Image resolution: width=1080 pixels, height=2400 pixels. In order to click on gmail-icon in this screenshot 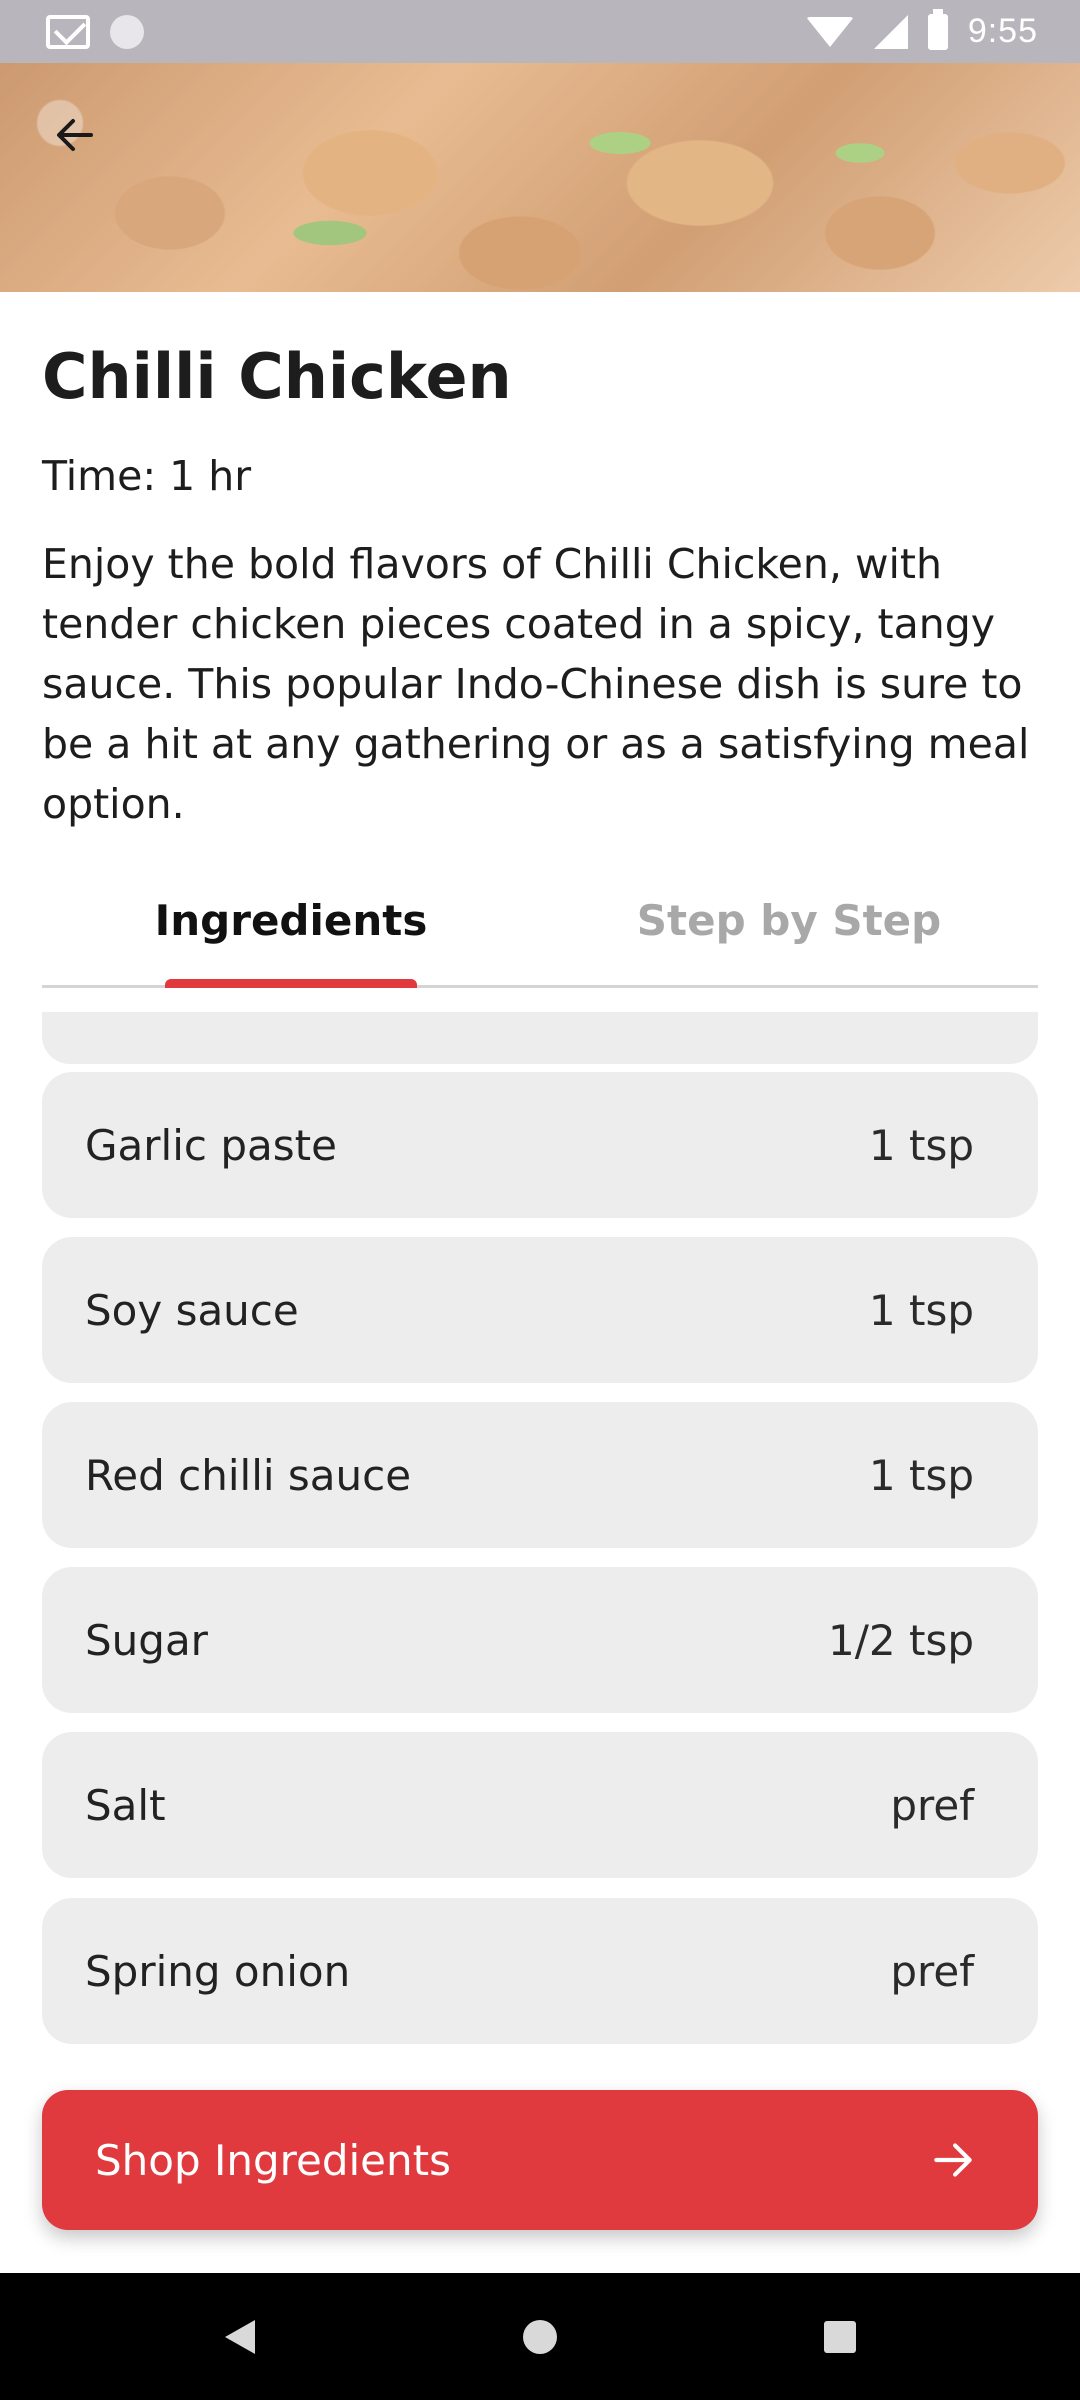, I will do `click(68, 31)`.